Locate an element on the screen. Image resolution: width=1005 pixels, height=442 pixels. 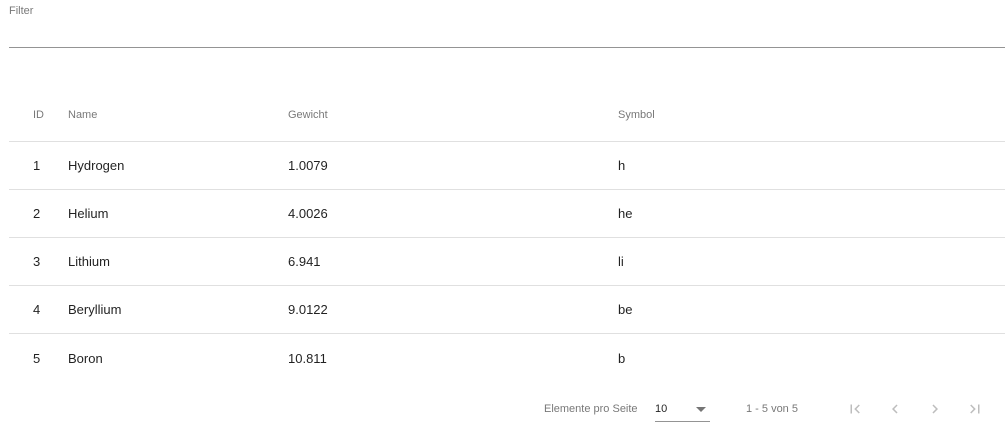
cell-symbol: b is located at coordinates (622, 358).